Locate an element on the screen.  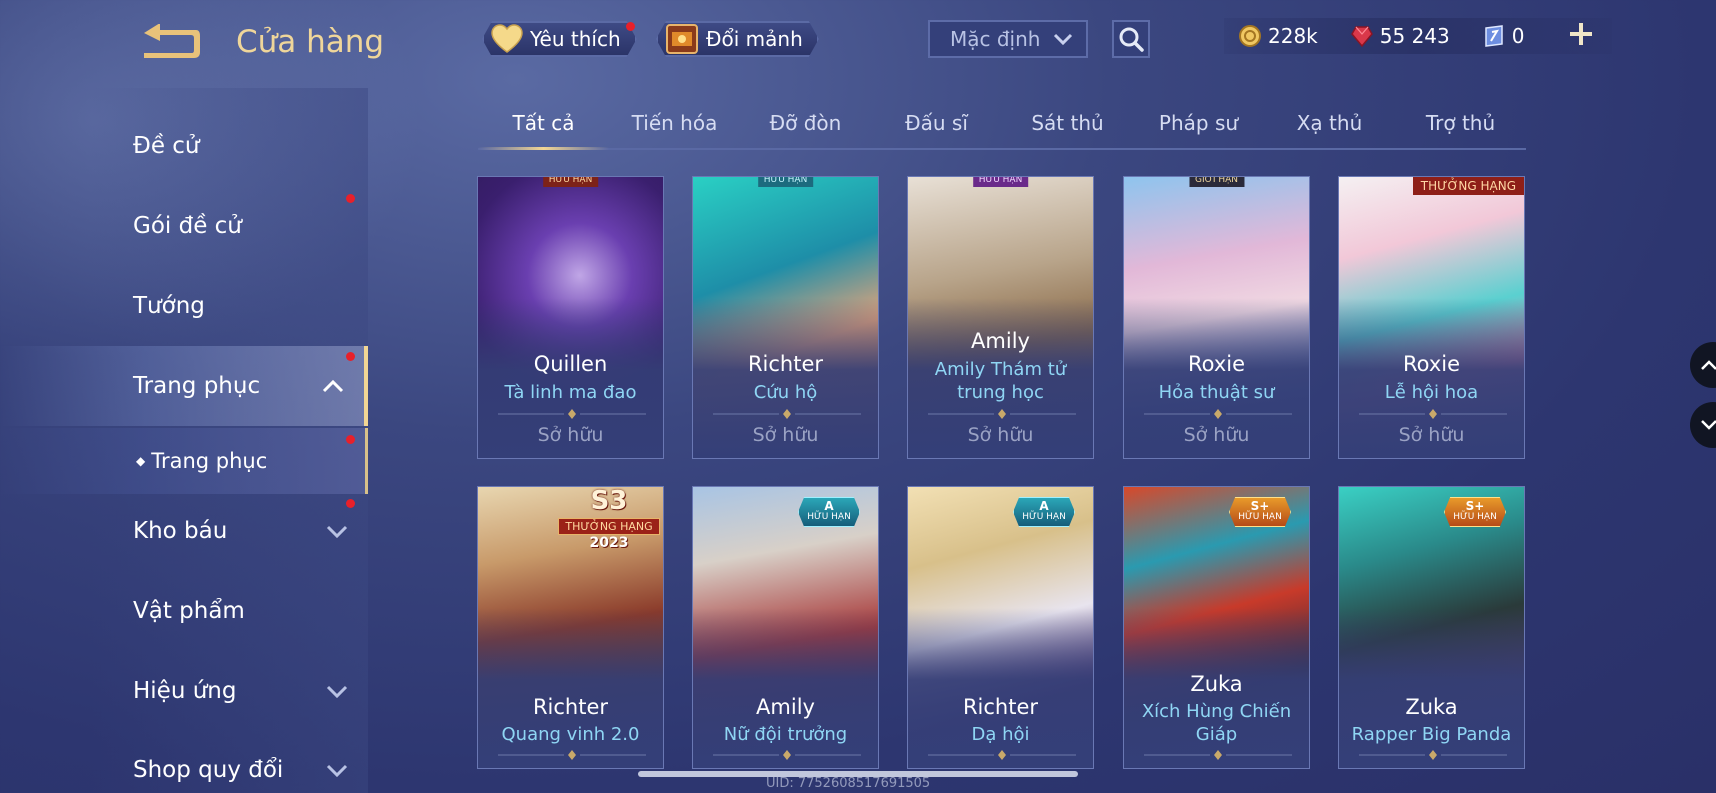
sidebar-item-exchange-shop: Shop quy đổi is located at coordinates (184, 763).